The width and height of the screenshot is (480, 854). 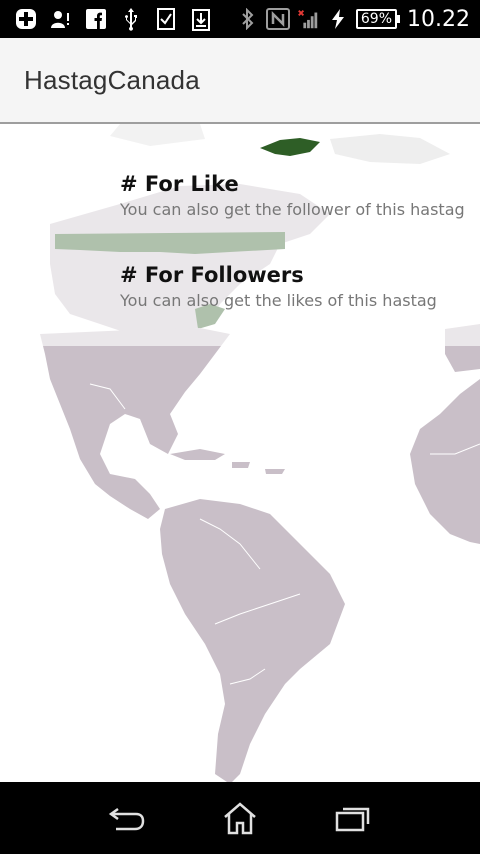 I want to click on list-item-title: # For Followers, so click(x=212, y=275).